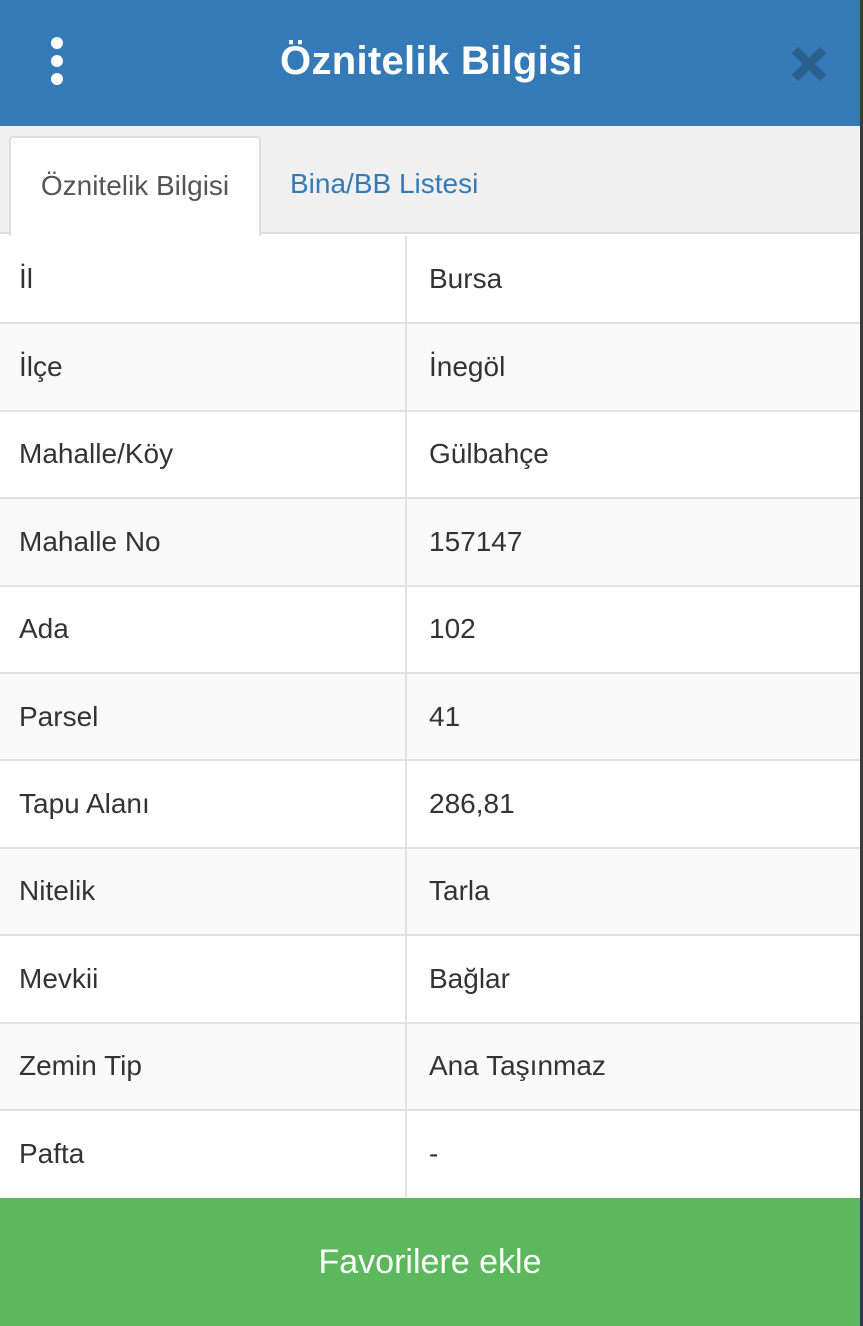  What do you see at coordinates (203, 891) in the screenshot?
I see `attribute-label: Nitelik` at bounding box center [203, 891].